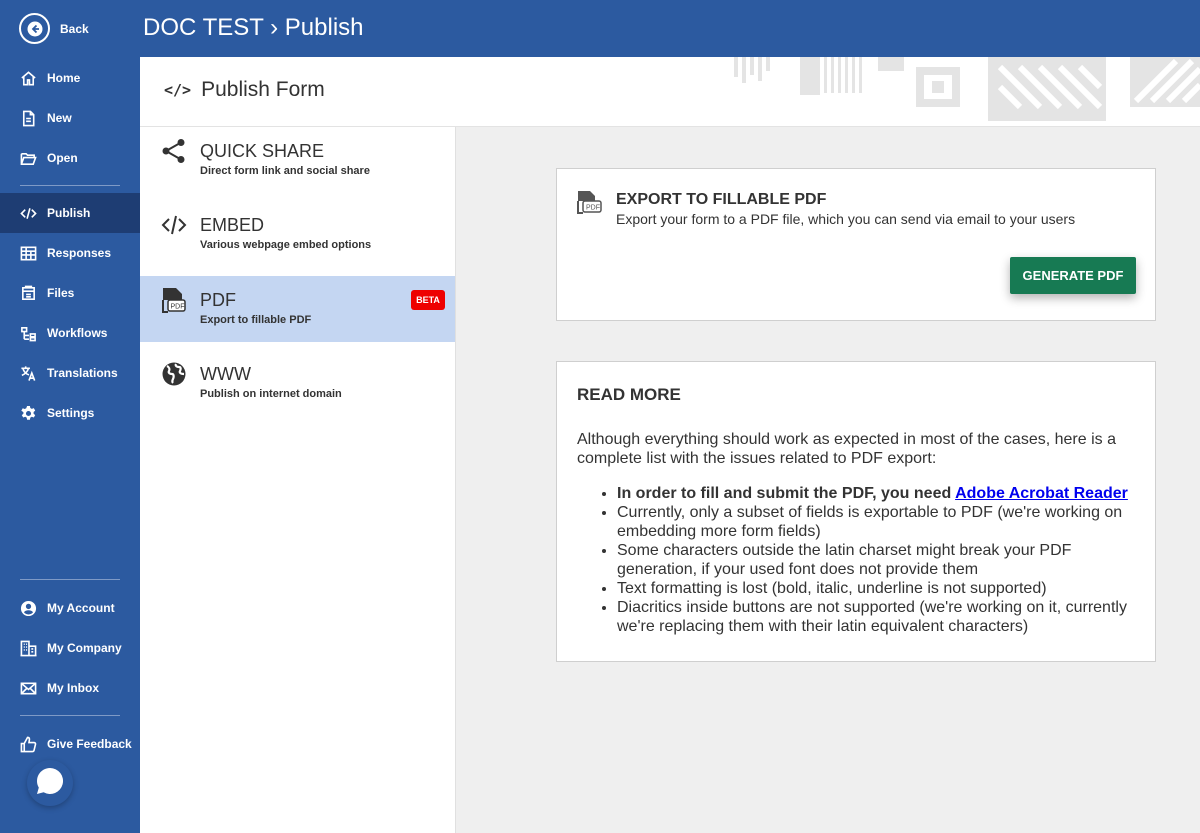 The height and width of the screenshot is (833, 1200). Describe the element at coordinates (178, 90) in the screenshot. I see `code-icon: </>` at that location.